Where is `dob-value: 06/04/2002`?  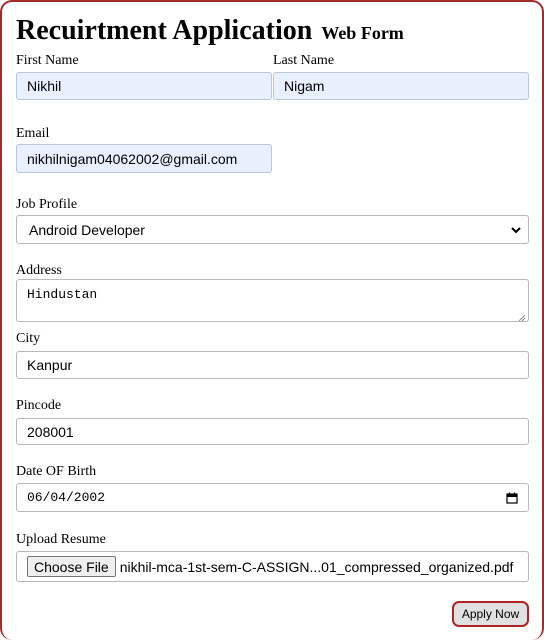
dob-value: 06/04/2002 is located at coordinates (66, 497).